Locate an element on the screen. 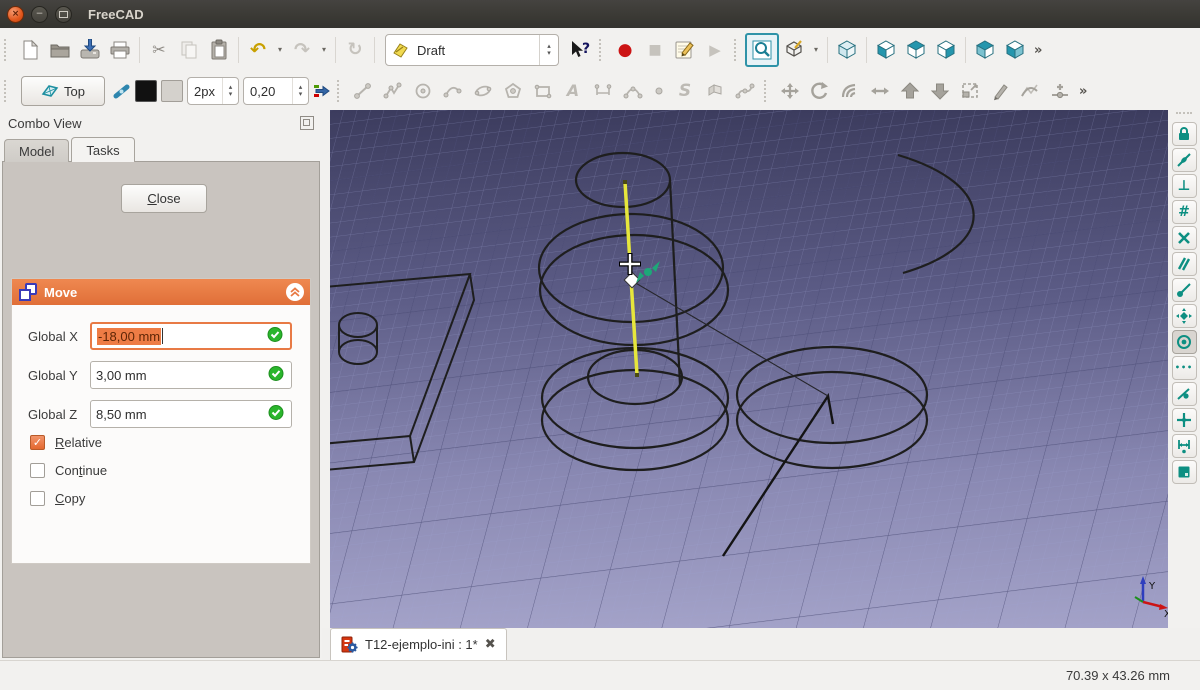  window-close-button: × is located at coordinates (15, 14).